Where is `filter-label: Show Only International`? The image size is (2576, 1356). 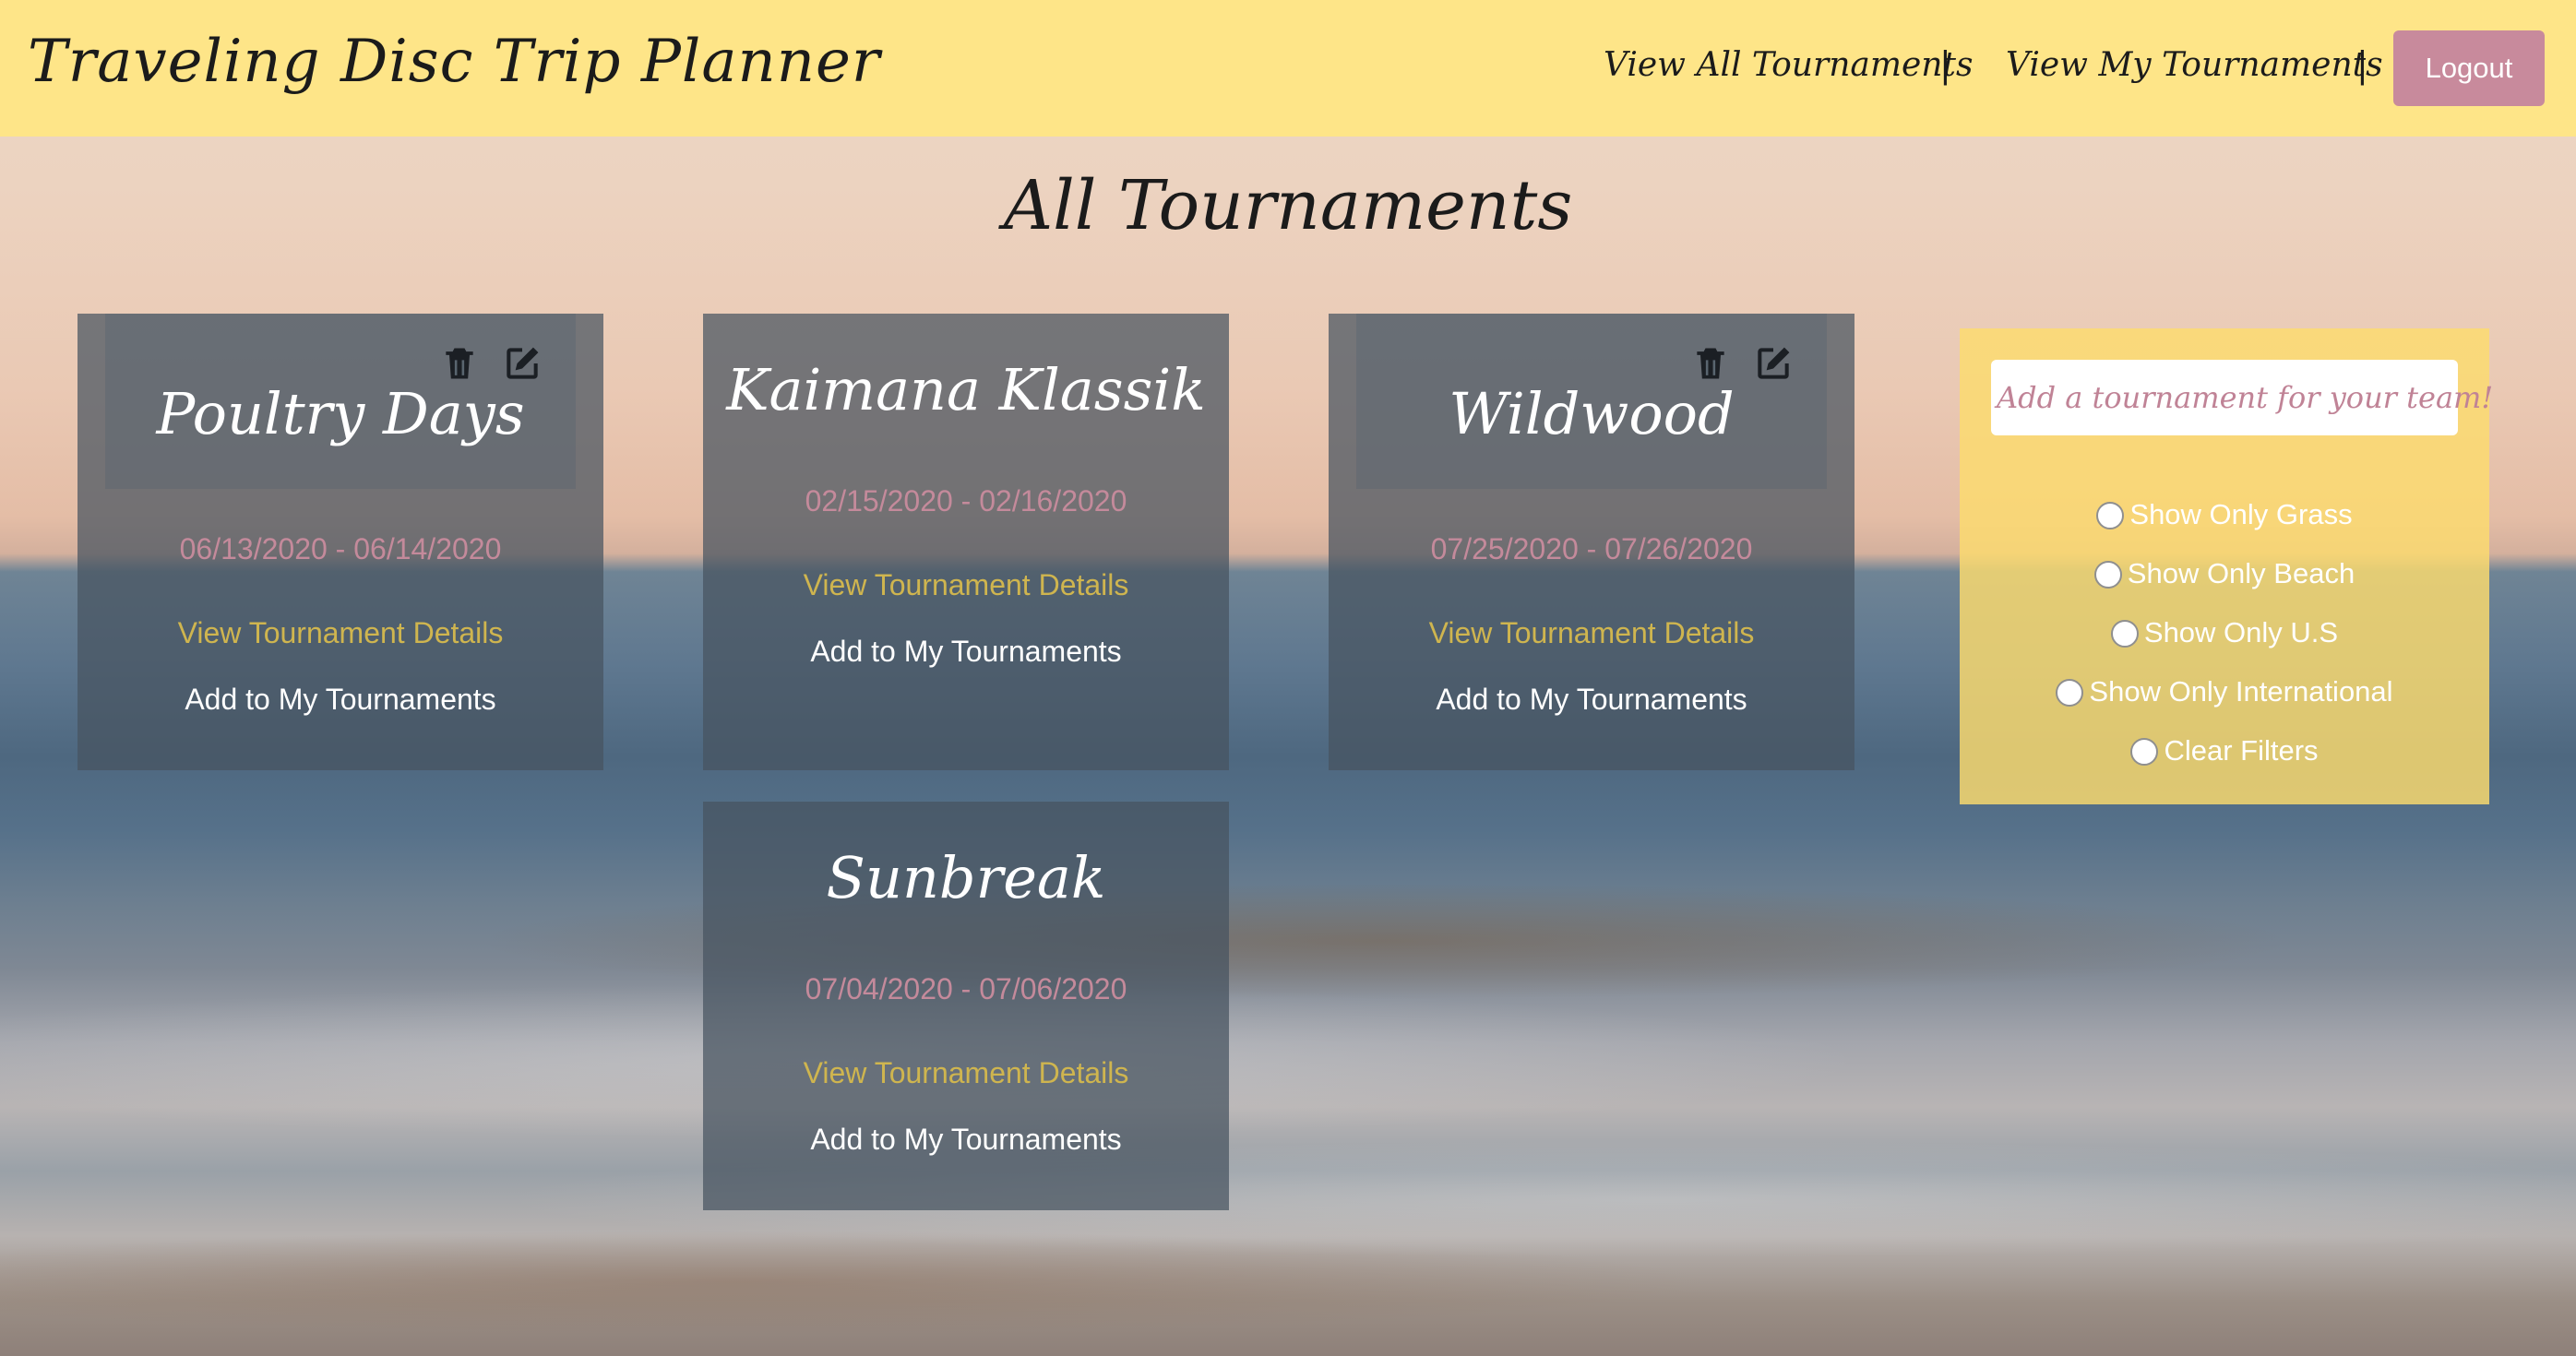
filter-label: Show Only International is located at coordinates (2241, 691).